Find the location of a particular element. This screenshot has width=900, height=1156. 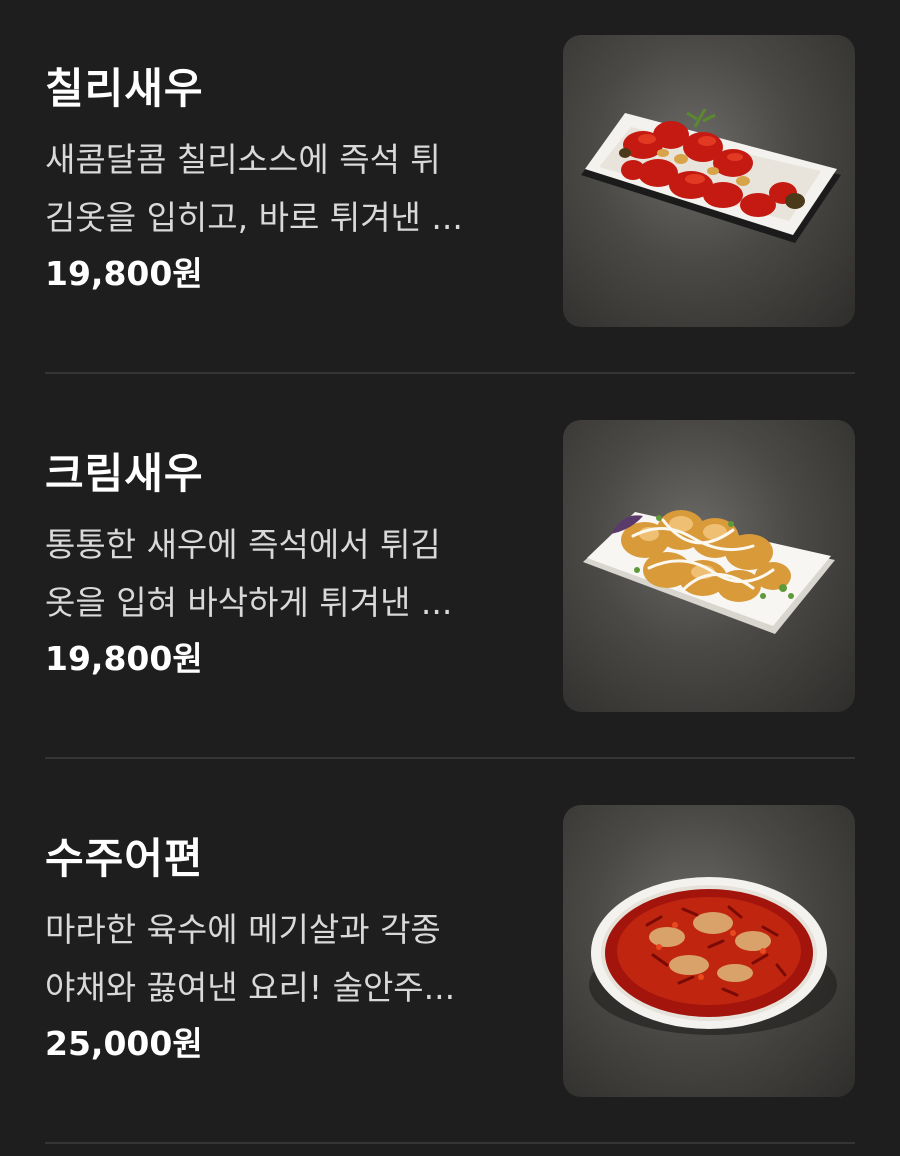

menu-item-name: 칠리새우 is located at coordinates (124, 88).